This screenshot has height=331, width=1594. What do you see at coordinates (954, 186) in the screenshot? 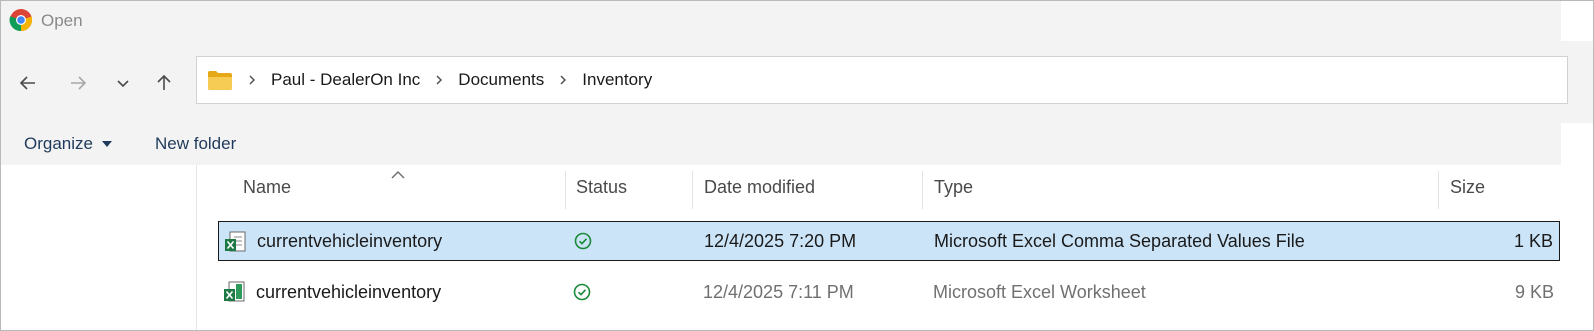
I see `column-header-type-label: Type` at bounding box center [954, 186].